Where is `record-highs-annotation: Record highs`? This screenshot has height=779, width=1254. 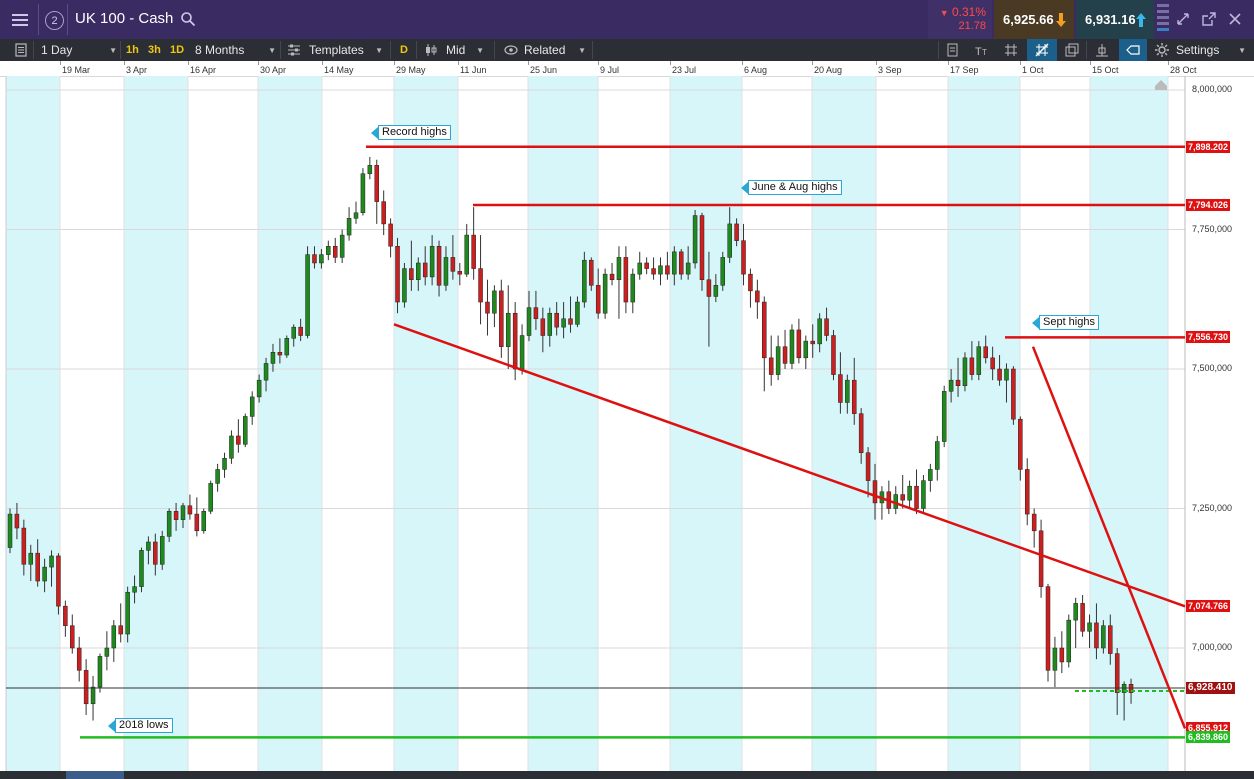
record-highs-annotation: Record highs is located at coordinates (411, 132).